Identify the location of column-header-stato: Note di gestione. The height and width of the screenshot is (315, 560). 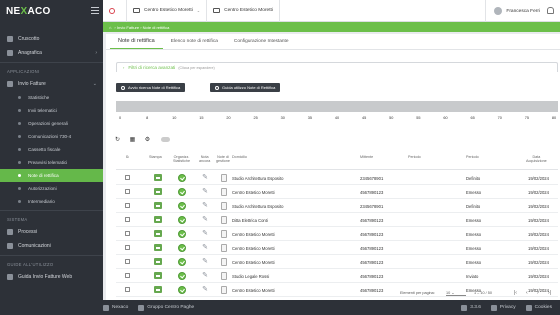
(223, 159).